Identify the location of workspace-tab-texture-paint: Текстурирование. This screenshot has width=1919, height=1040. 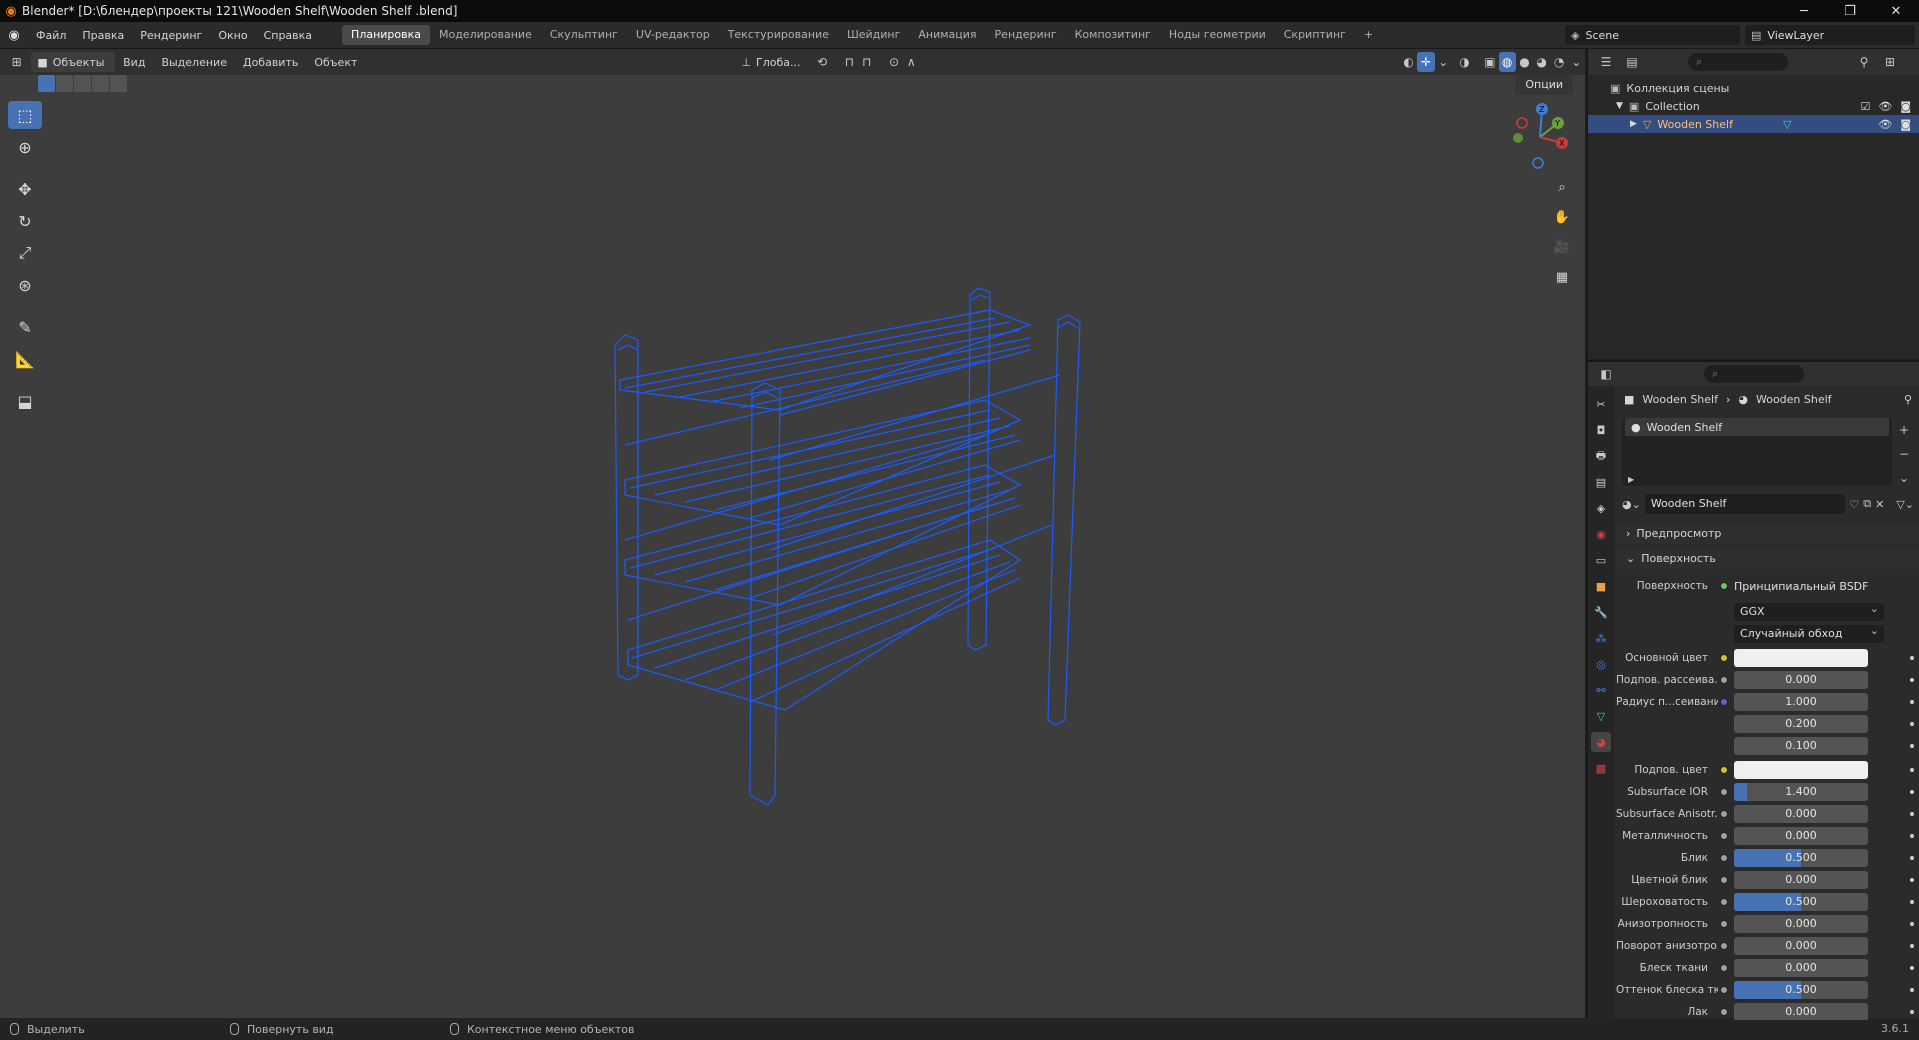
(778, 35).